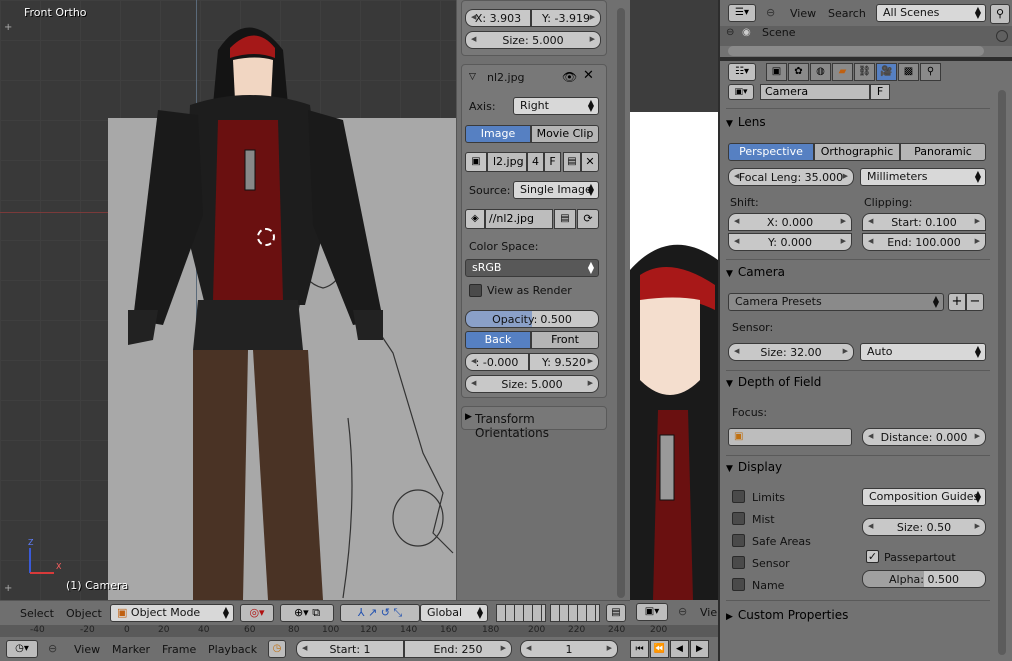 Image resolution: width=1012 pixels, height=661 pixels. Describe the element at coordinates (498, 134) in the screenshot. I see `tab-image: Image` at that location.